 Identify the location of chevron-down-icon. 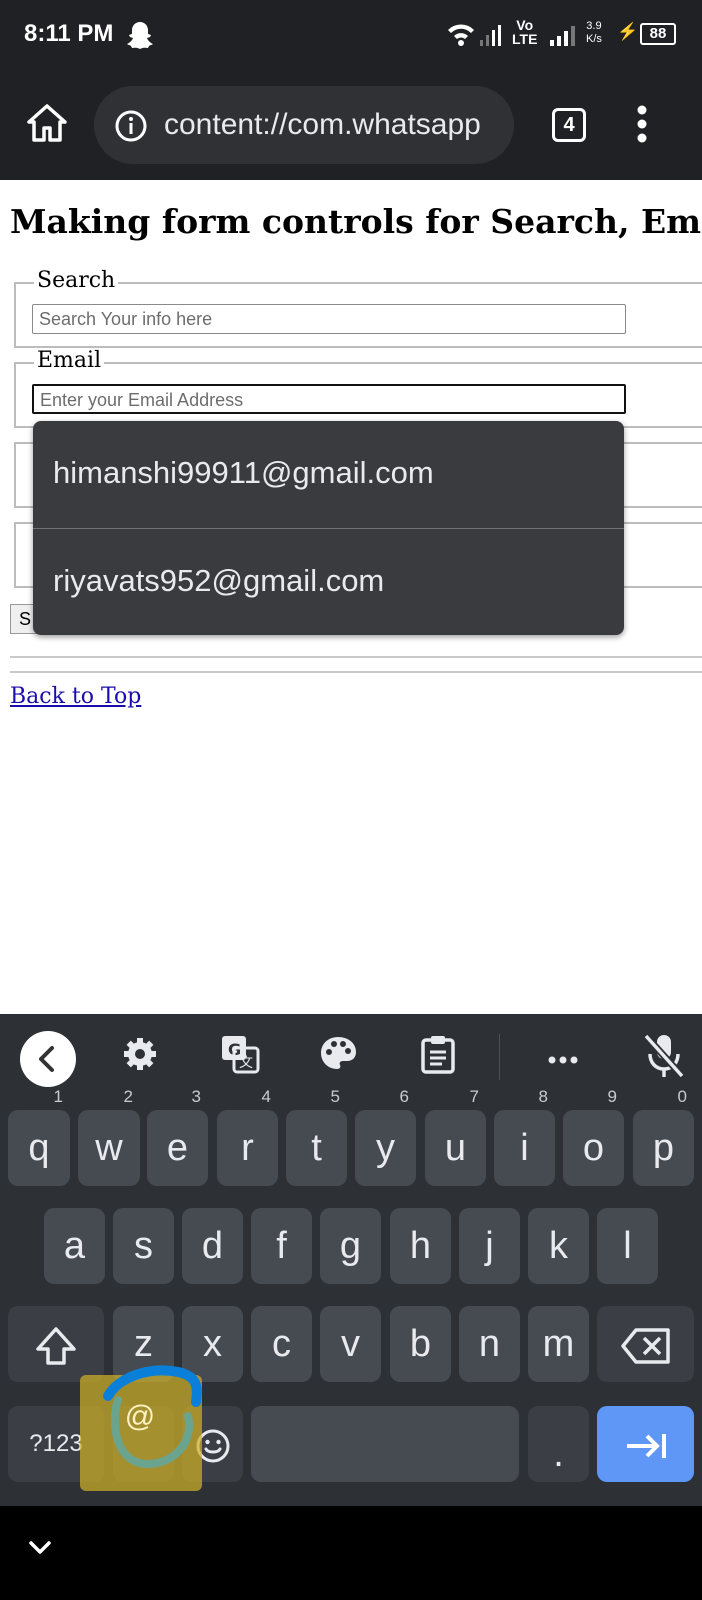
(40, 1550).